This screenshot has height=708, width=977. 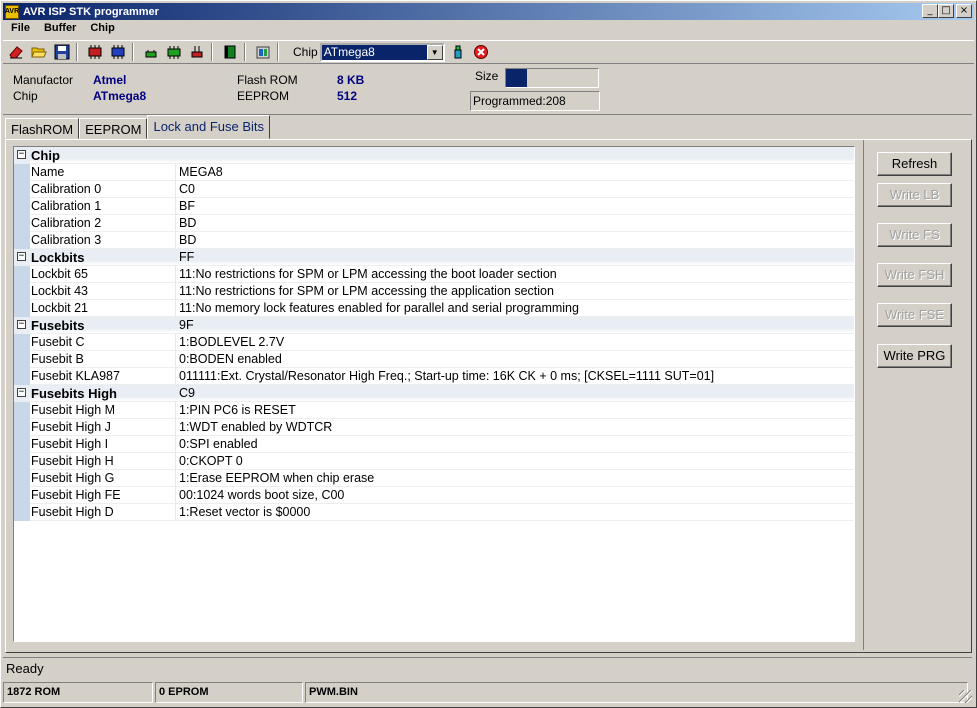 What do you see at coordinates (113, 128) in the screenshot?
I see `tab-eeprom: EEPROM` at bounding box center [113, 128].